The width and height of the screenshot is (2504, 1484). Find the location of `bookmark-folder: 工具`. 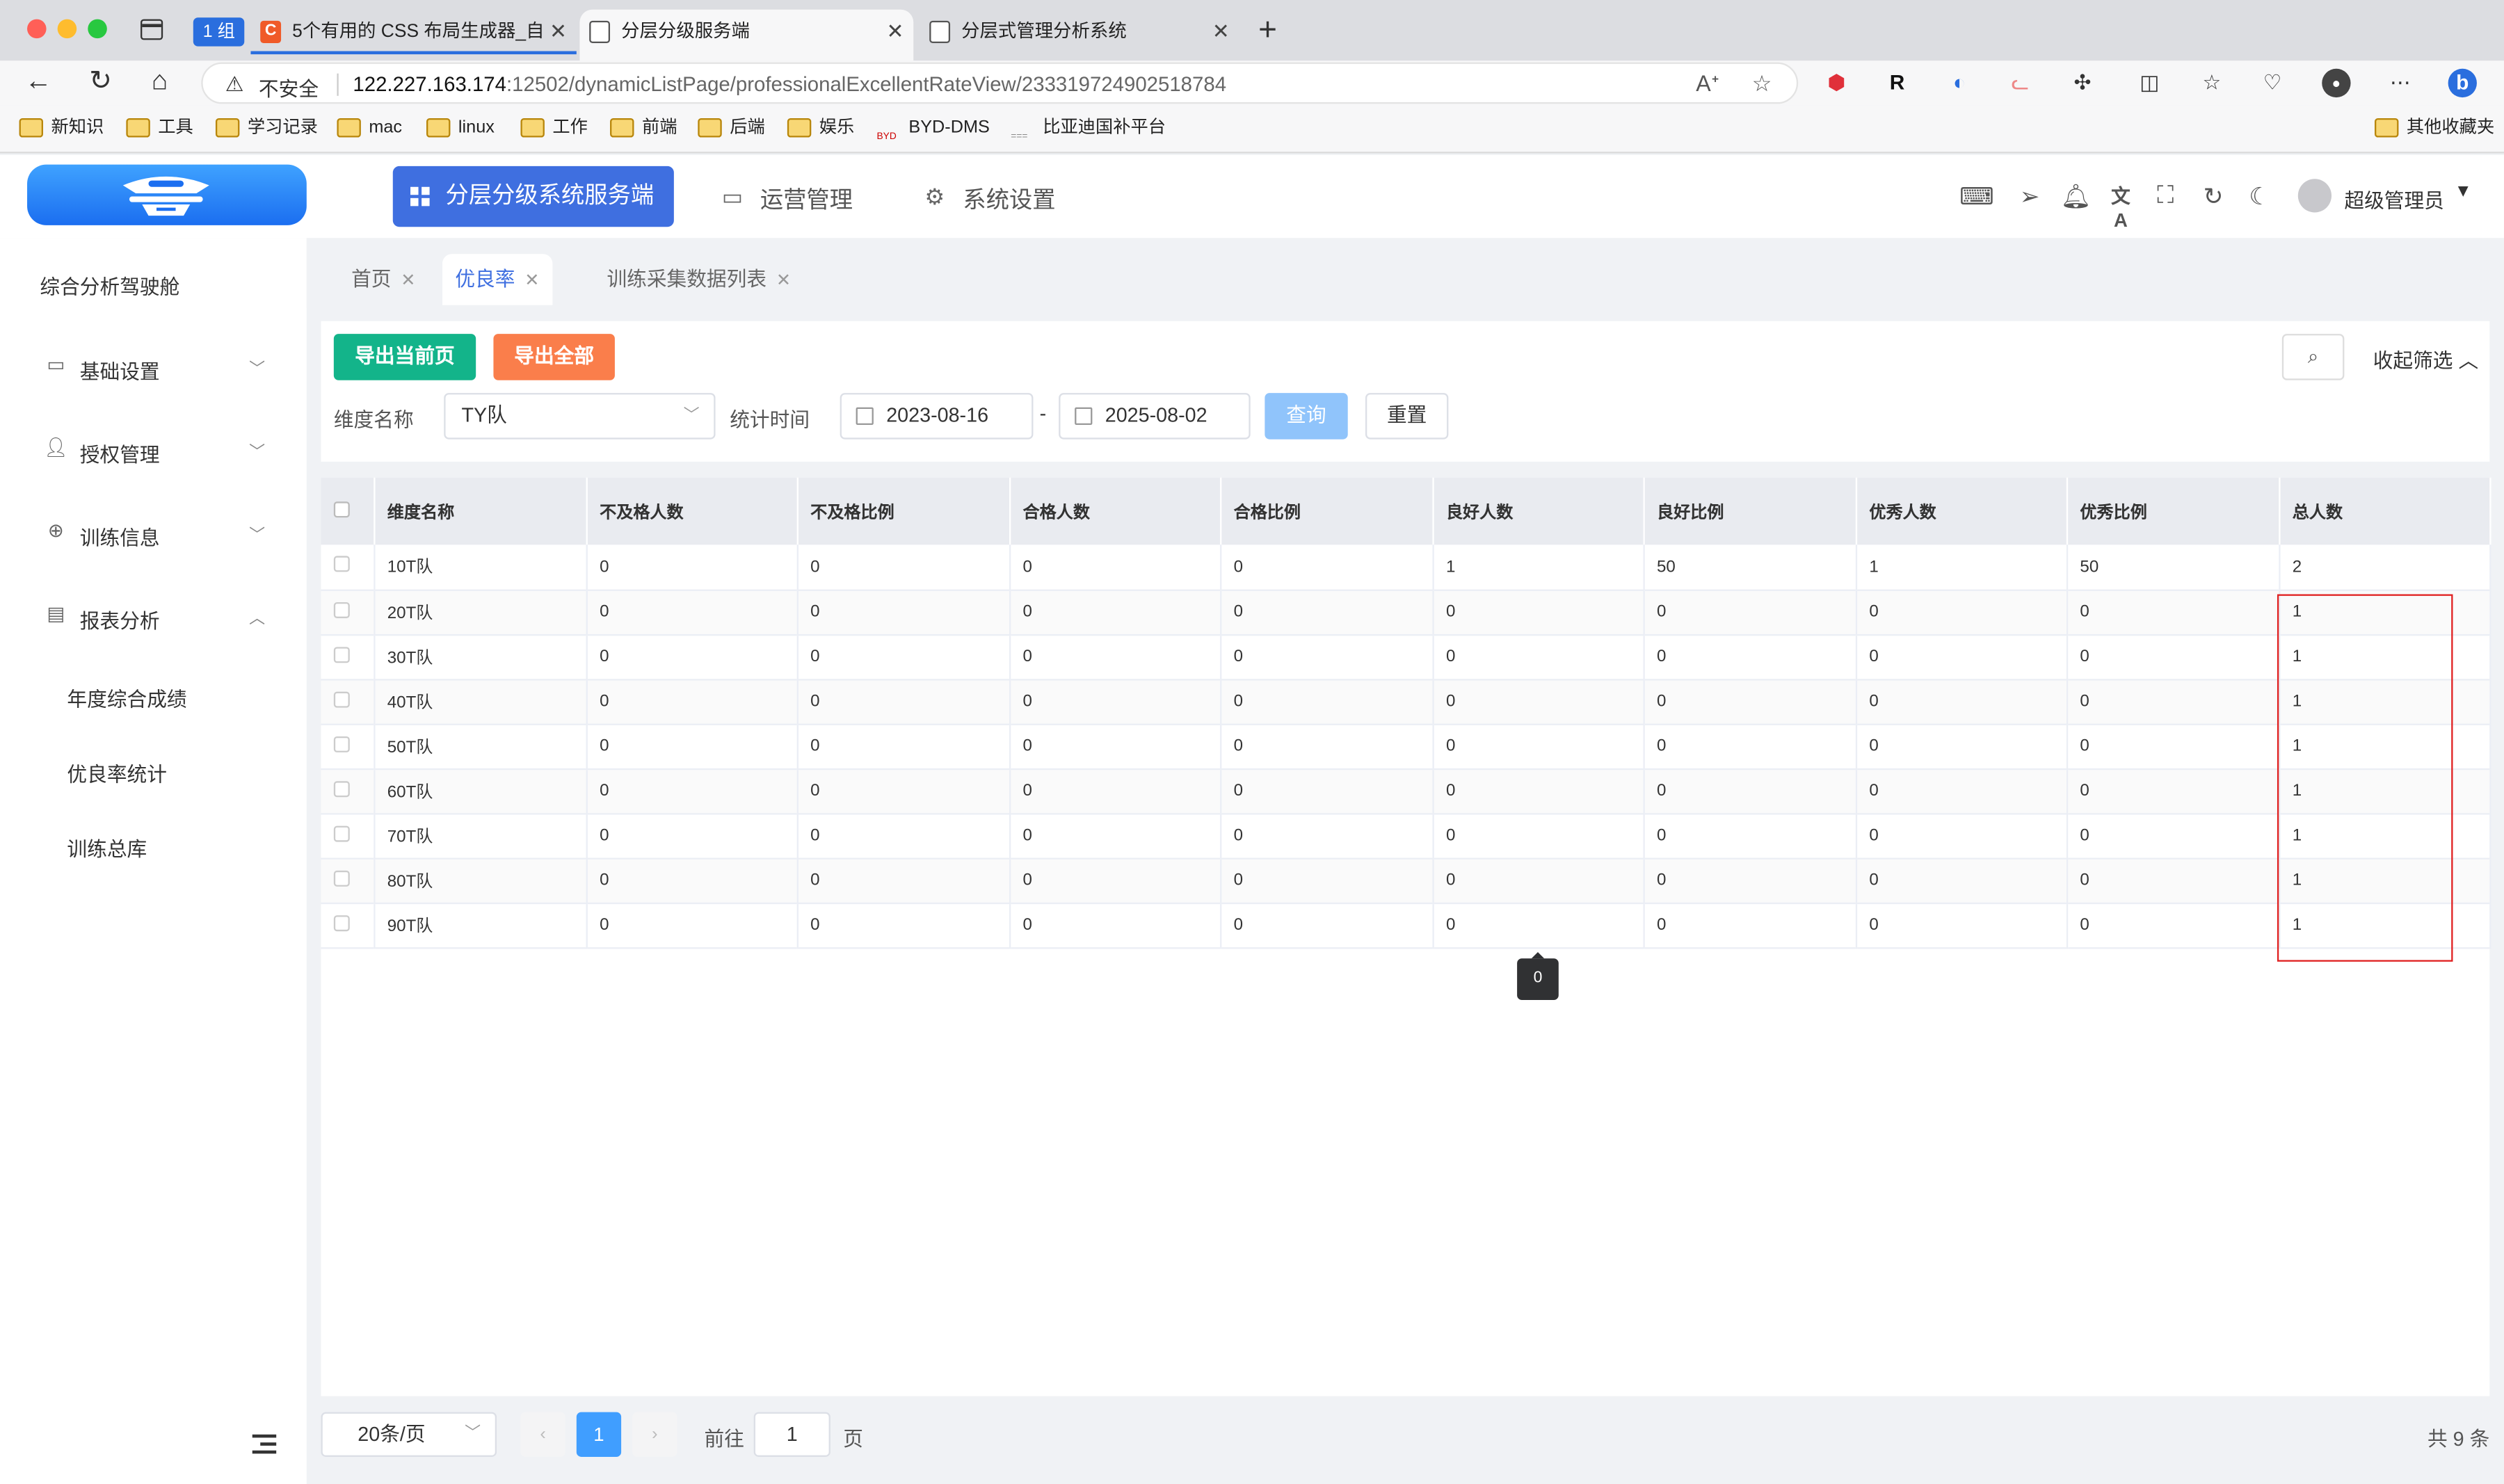

bookmark-folder: 工具 is located at coordinates (159, 127).